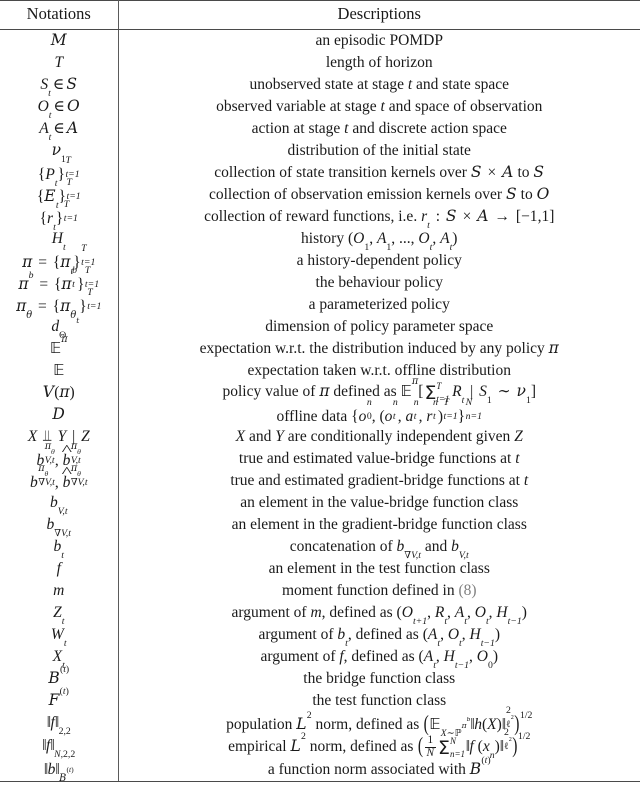 The image size is (640, 786). I want to click on description-cell: moment function defined in (8), so click(379, 590).